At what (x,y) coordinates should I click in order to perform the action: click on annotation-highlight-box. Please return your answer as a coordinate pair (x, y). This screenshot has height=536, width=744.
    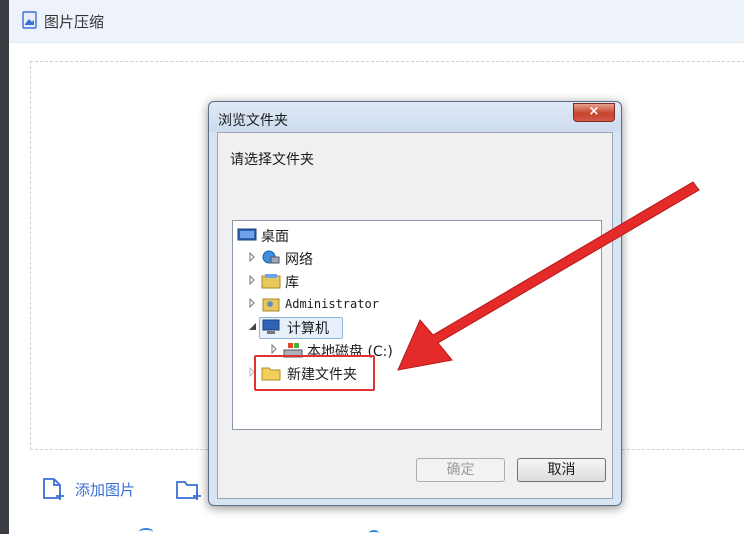
    Looking at the image, I should click on (314, 373).